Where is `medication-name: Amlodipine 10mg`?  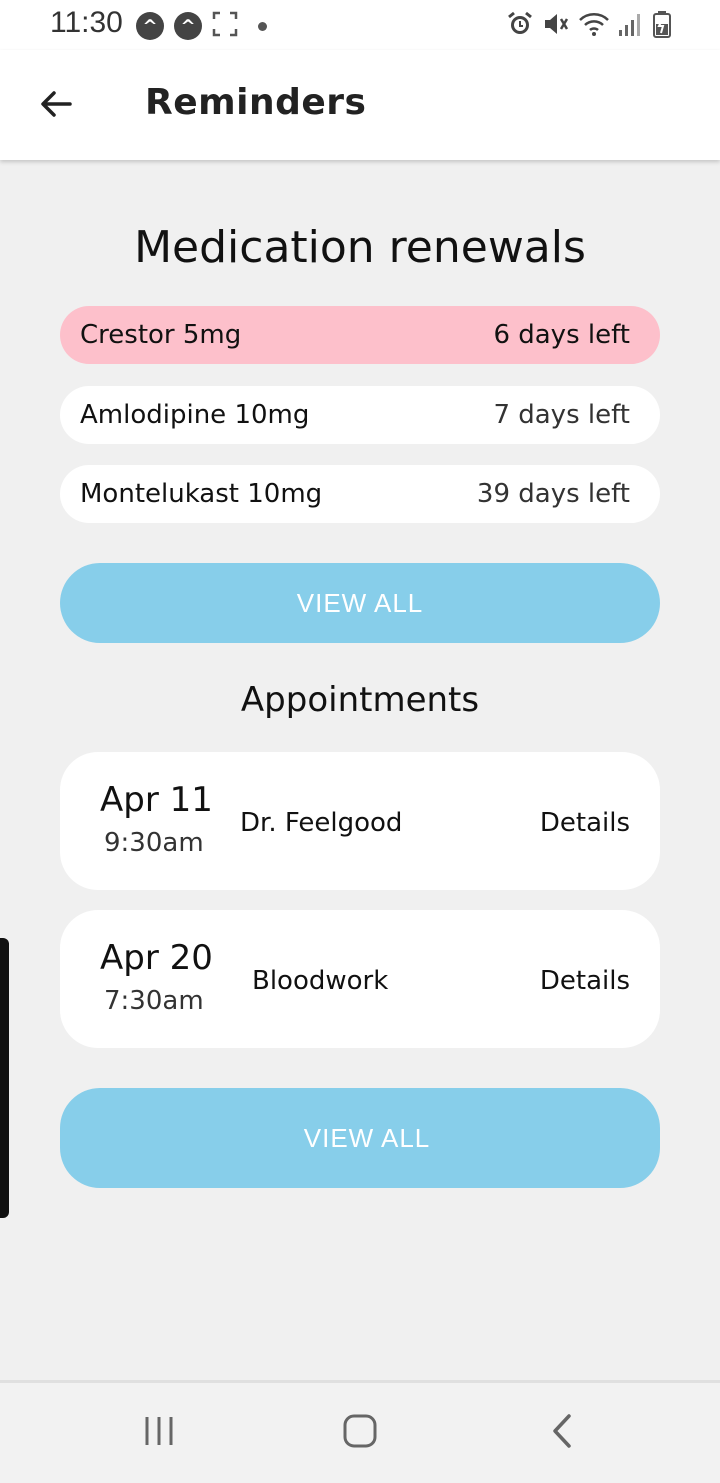
medication-name: Amlodipine 10mg is located at coordinates (195, 415).